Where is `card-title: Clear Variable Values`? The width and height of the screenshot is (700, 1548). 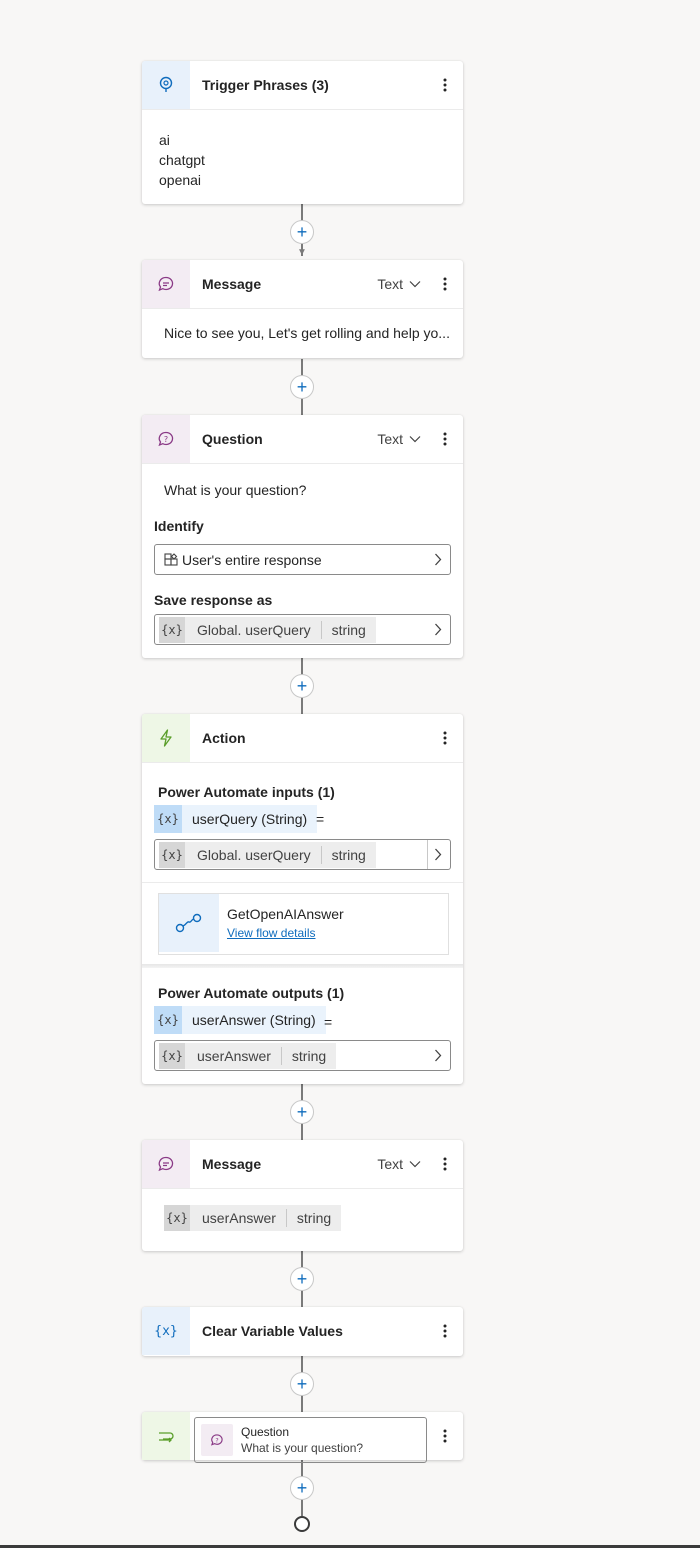
card-title: Clear Variable Values is located at coordinates (272, 1331).